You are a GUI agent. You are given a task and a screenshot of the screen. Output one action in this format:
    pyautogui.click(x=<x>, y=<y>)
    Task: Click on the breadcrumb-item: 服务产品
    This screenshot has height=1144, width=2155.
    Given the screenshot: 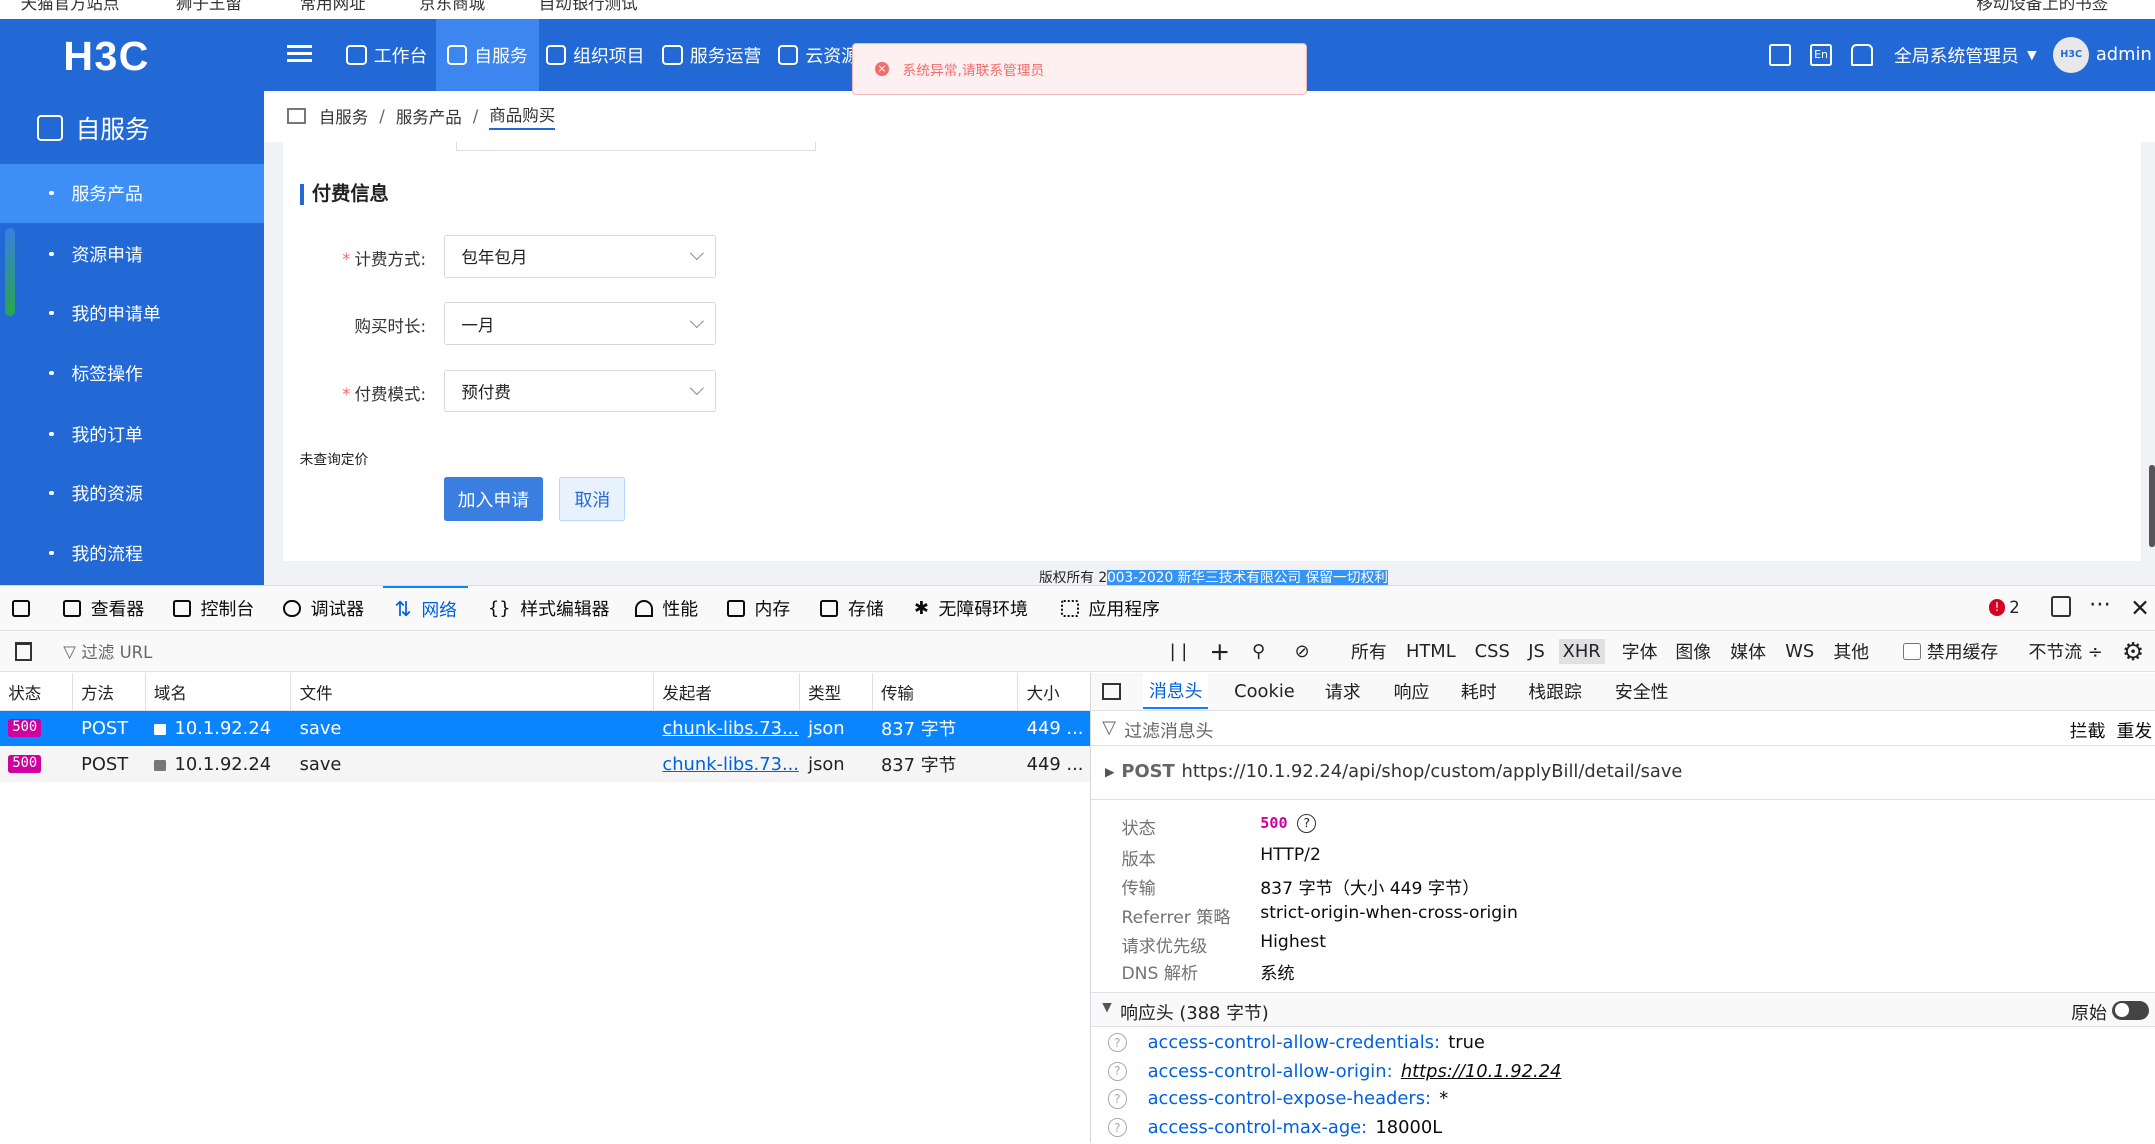 What is the action you would take?
    pyautogui.click(x=429, y=116)
    